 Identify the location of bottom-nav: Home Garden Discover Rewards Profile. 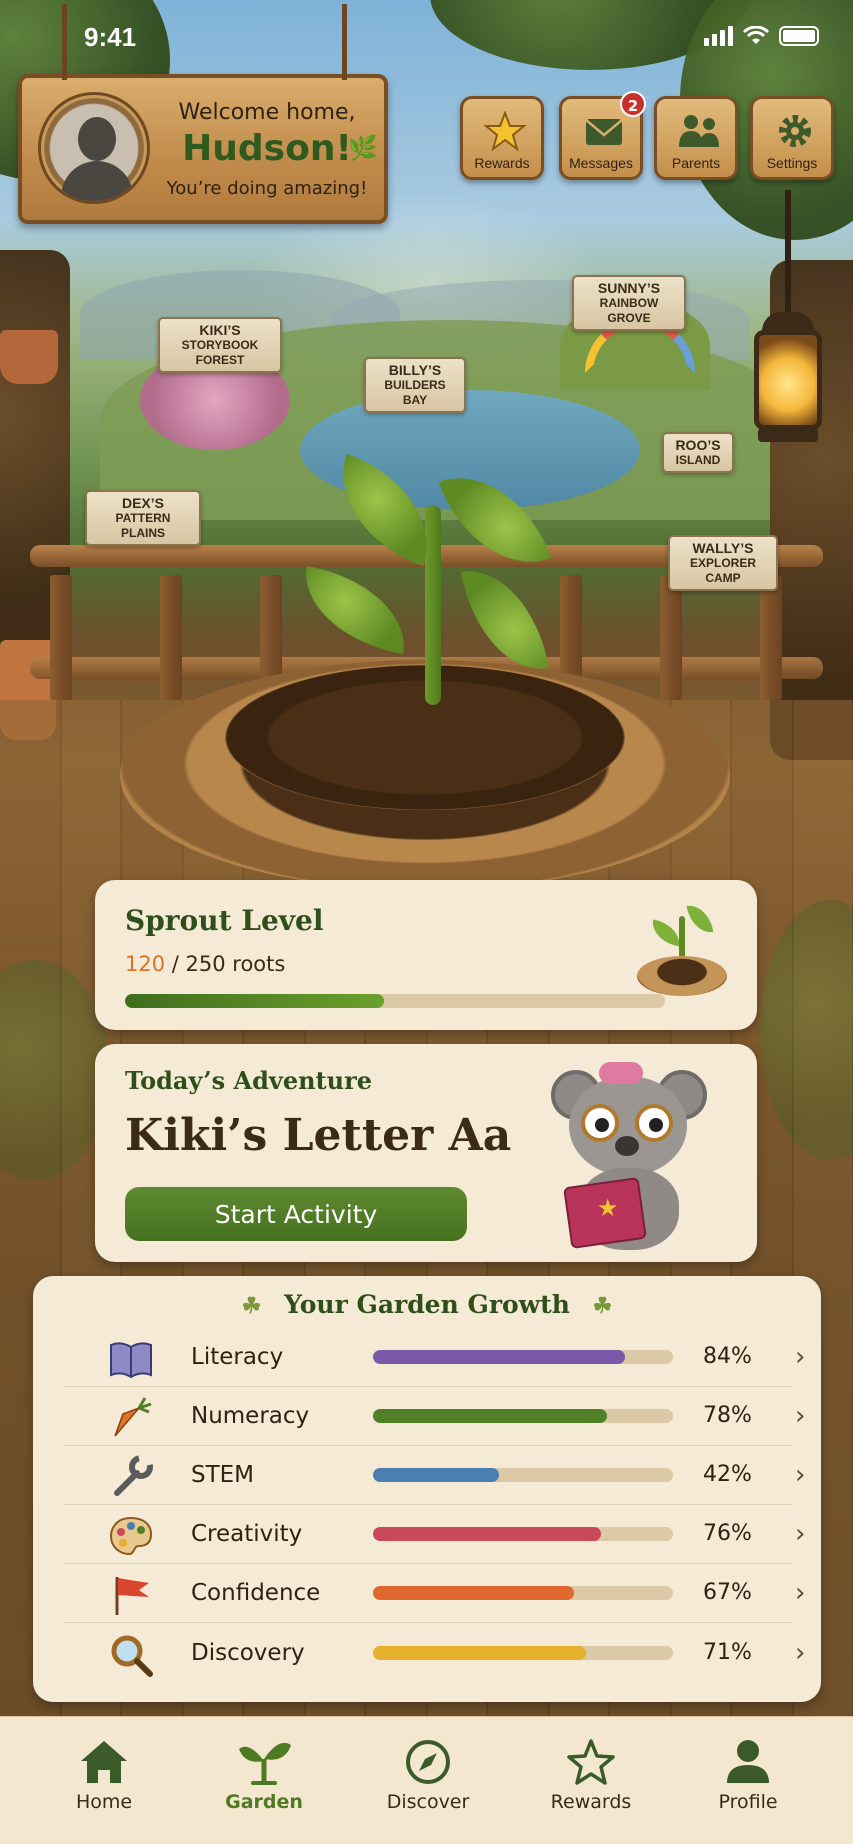
(426, 1780).